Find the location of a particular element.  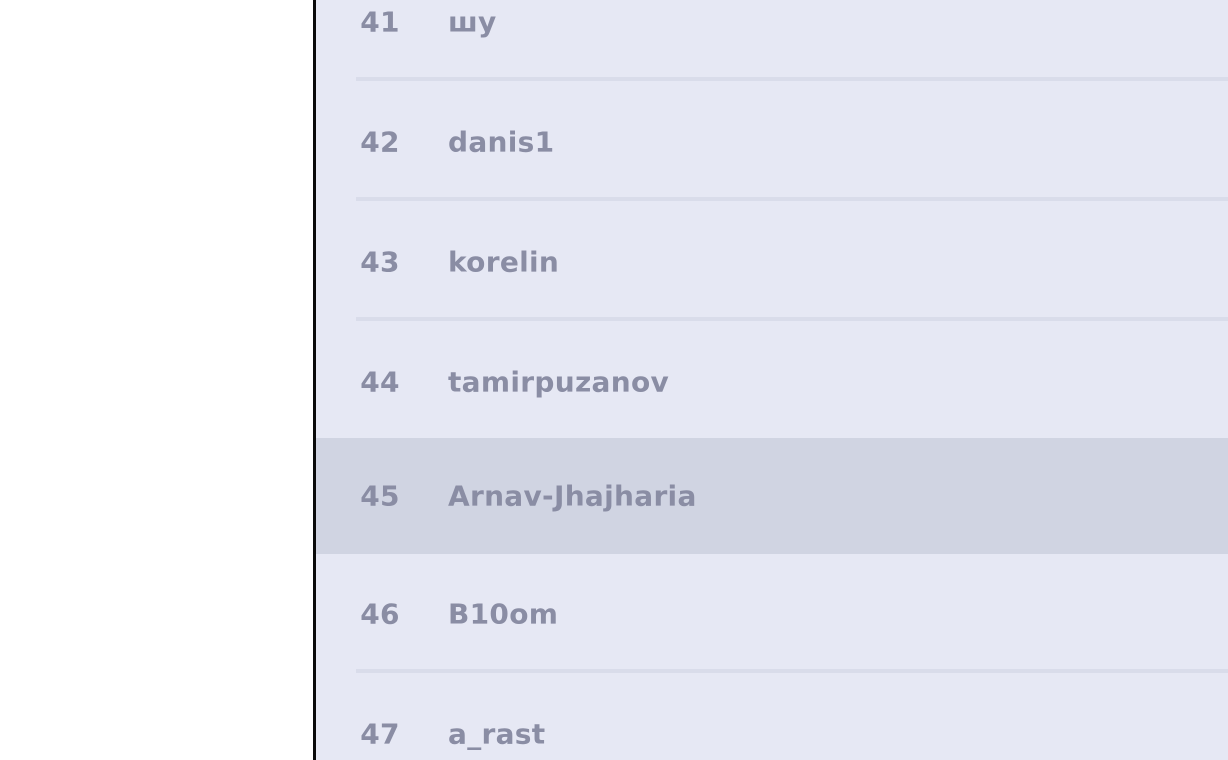

username: a_rast is located at coordinates (496, 734).